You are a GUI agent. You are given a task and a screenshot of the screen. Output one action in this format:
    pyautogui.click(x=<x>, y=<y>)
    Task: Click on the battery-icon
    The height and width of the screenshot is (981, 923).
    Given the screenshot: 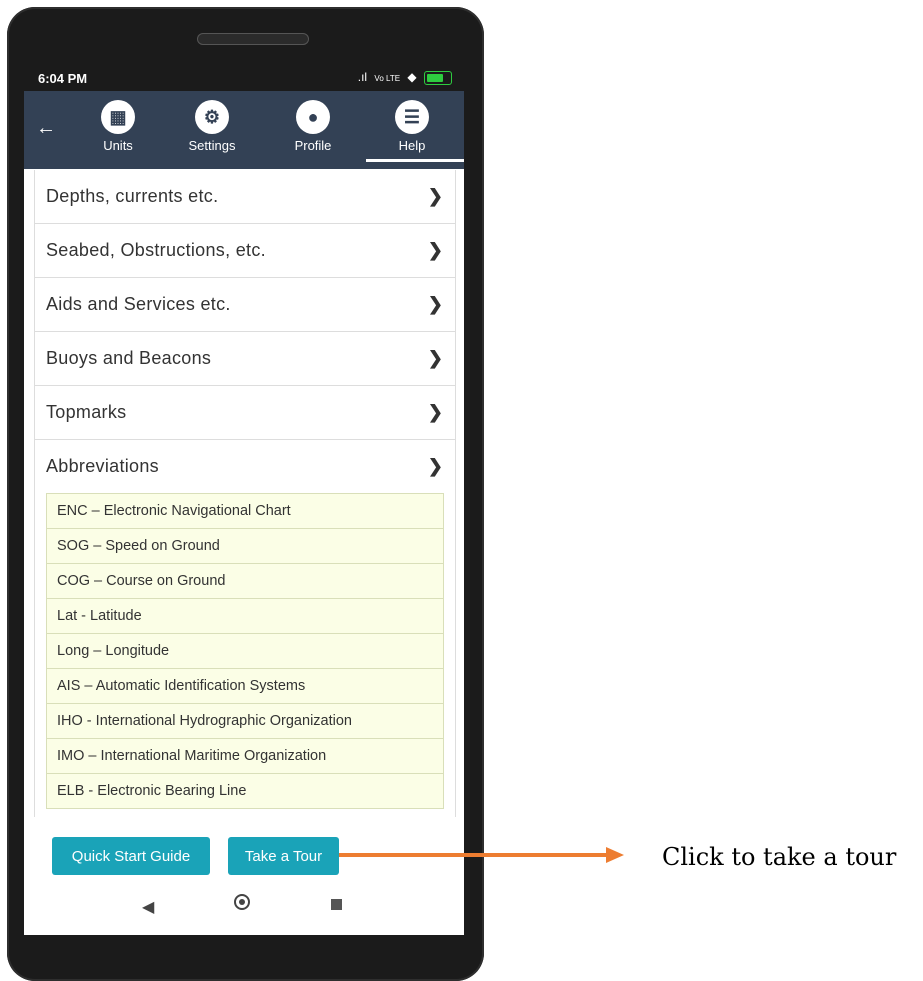 What is the action you would take?
    pyautogui.click(x=438, y=77)
    